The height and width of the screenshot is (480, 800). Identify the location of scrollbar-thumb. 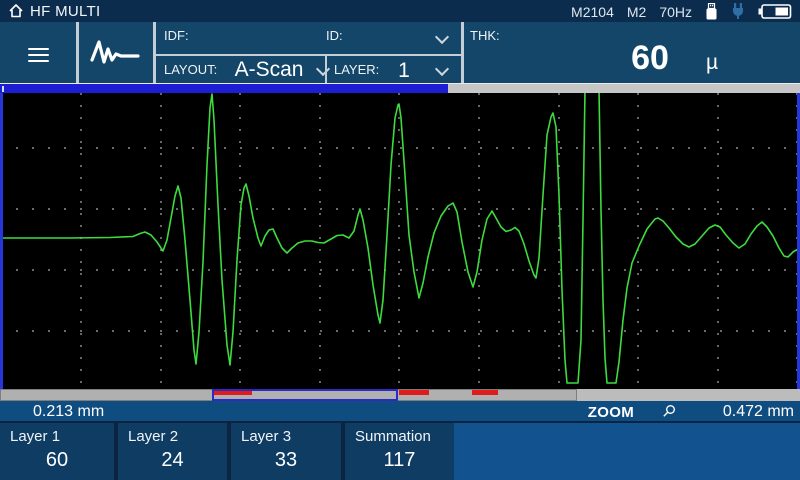
(305, 395).